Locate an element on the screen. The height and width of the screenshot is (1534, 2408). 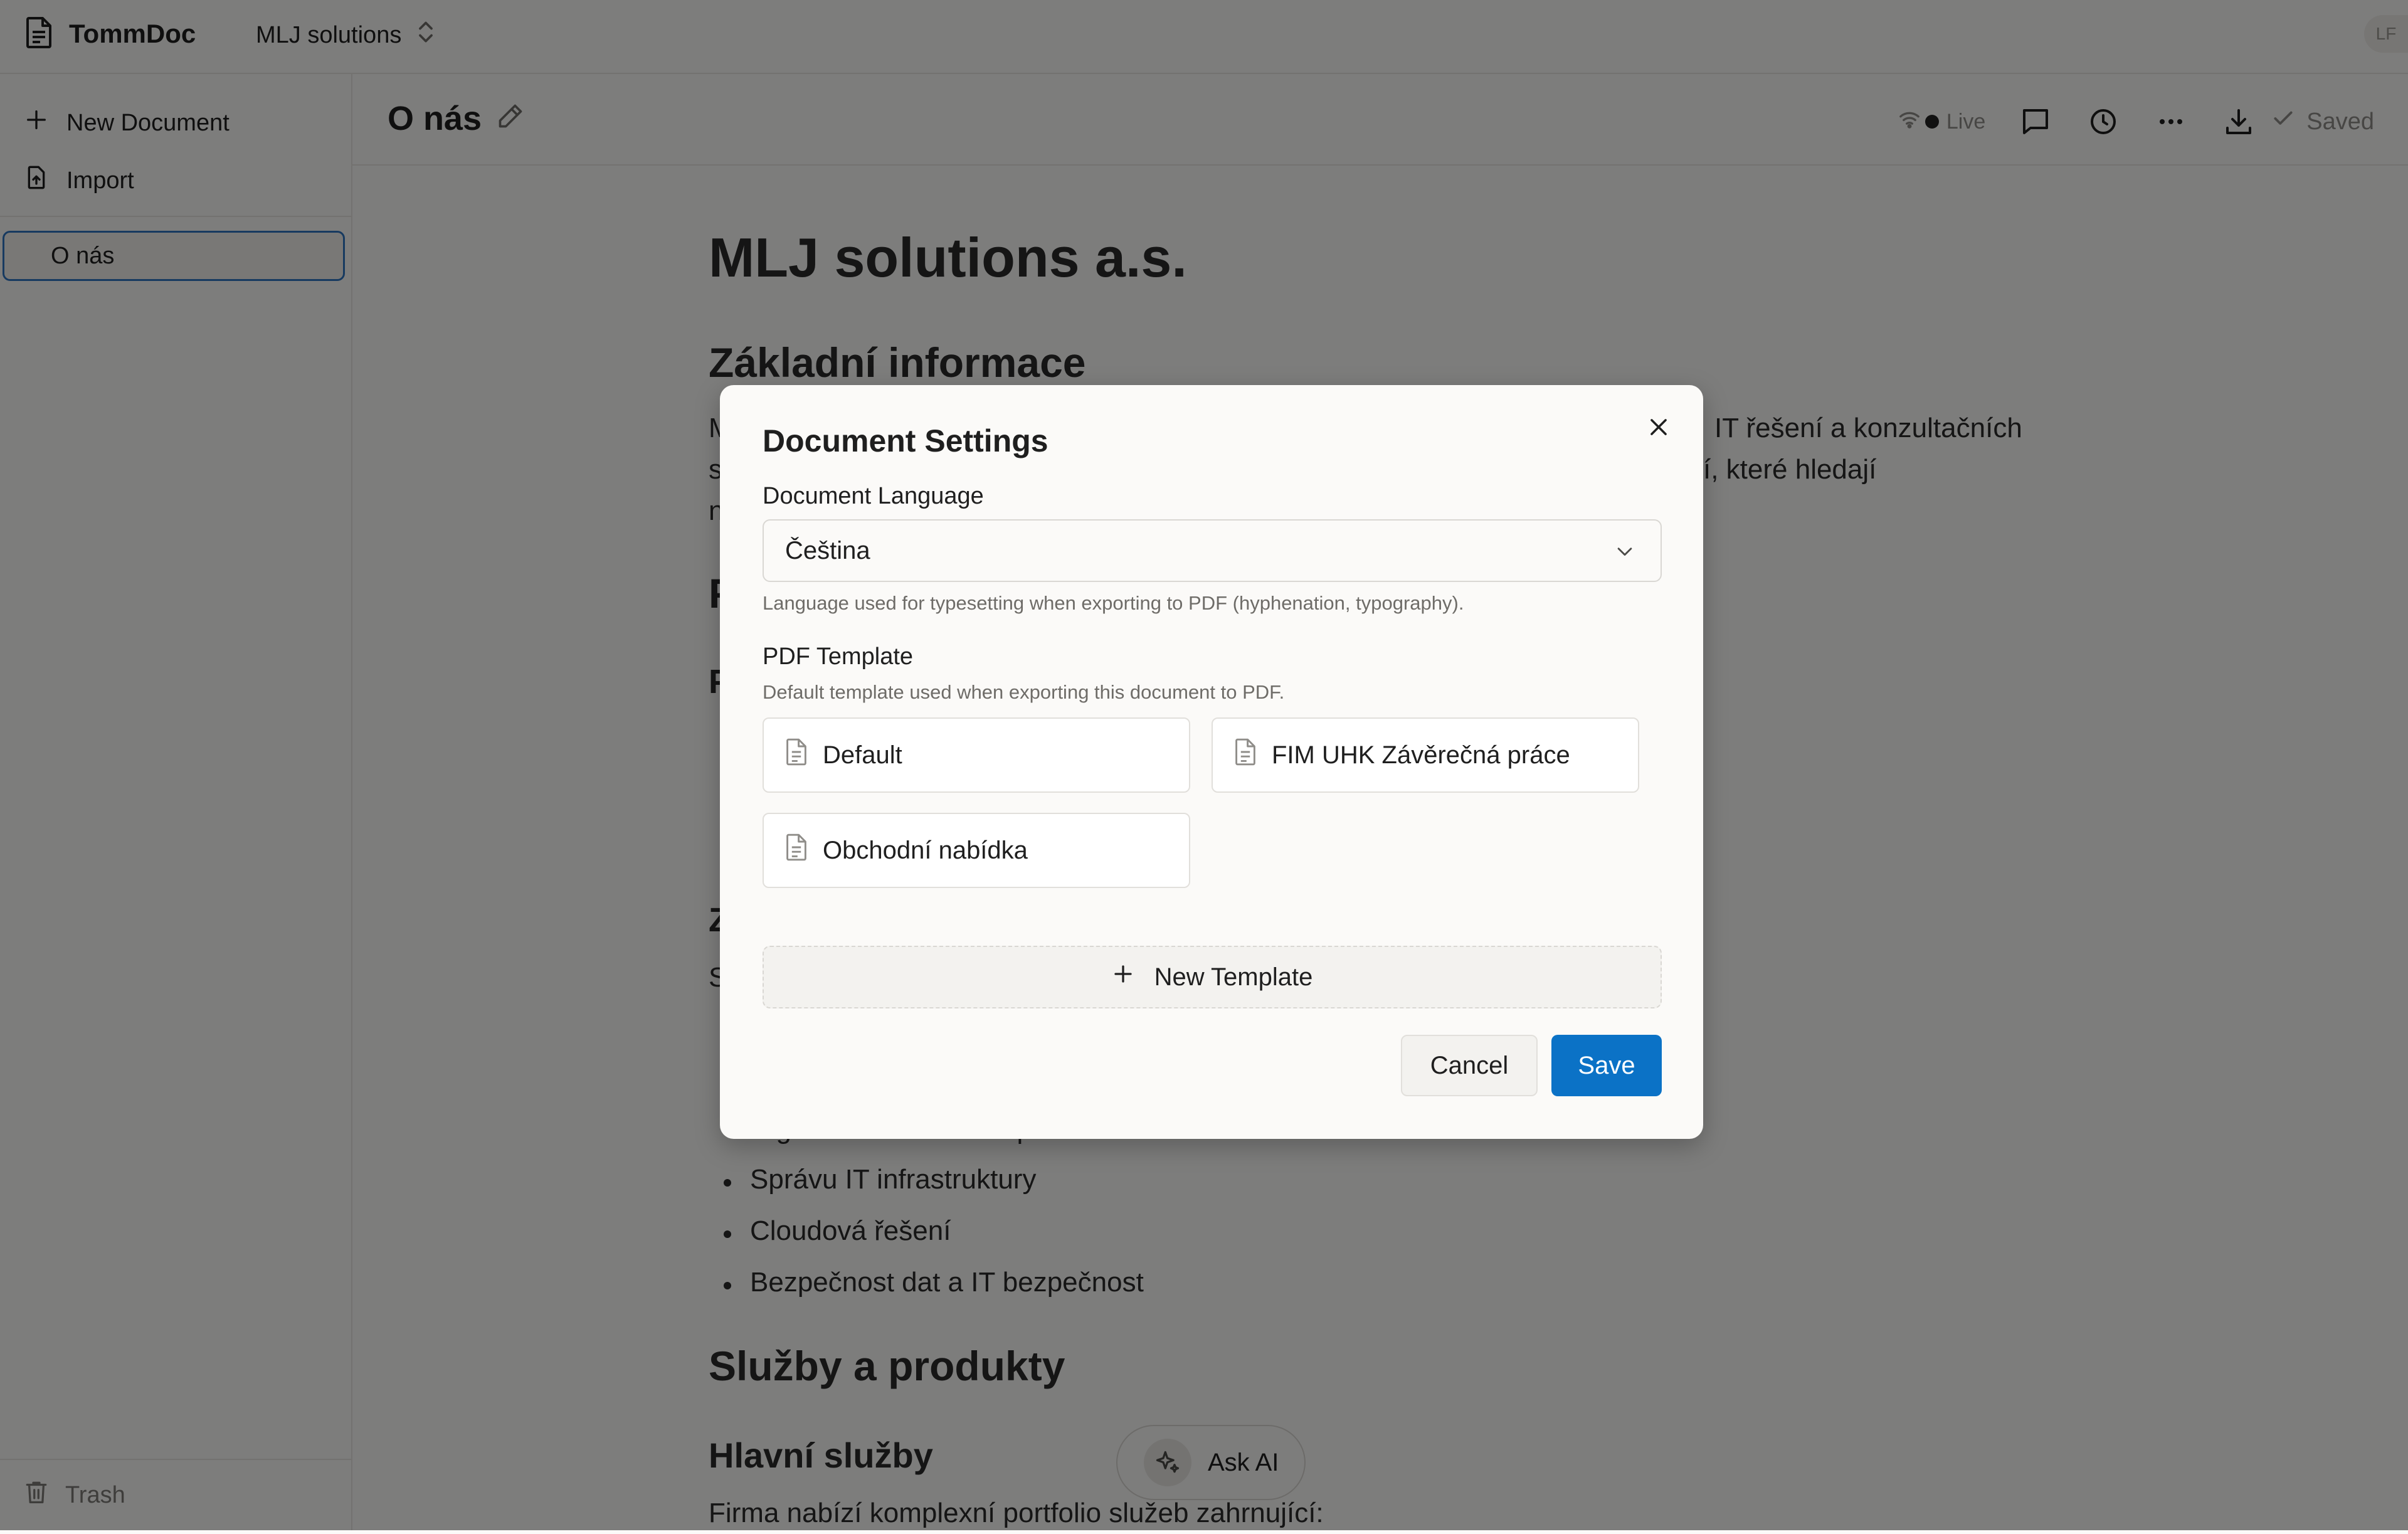
template-name: Default is located at coordinates (862, 755).